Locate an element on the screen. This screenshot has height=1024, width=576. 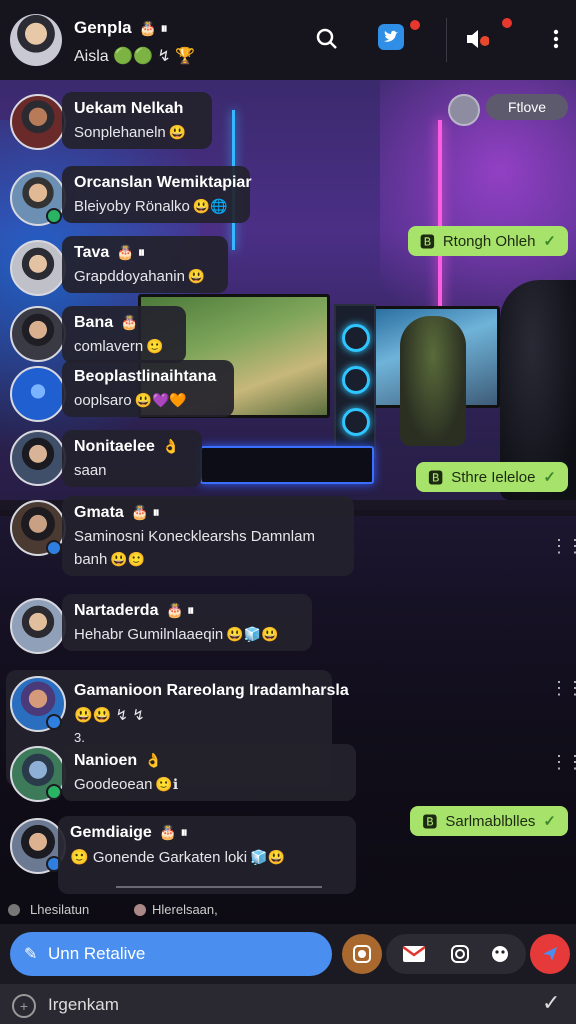
message-bubble: Uekam Nelkah Sonplehaneln 😃 is located at coordinates (137, 120).